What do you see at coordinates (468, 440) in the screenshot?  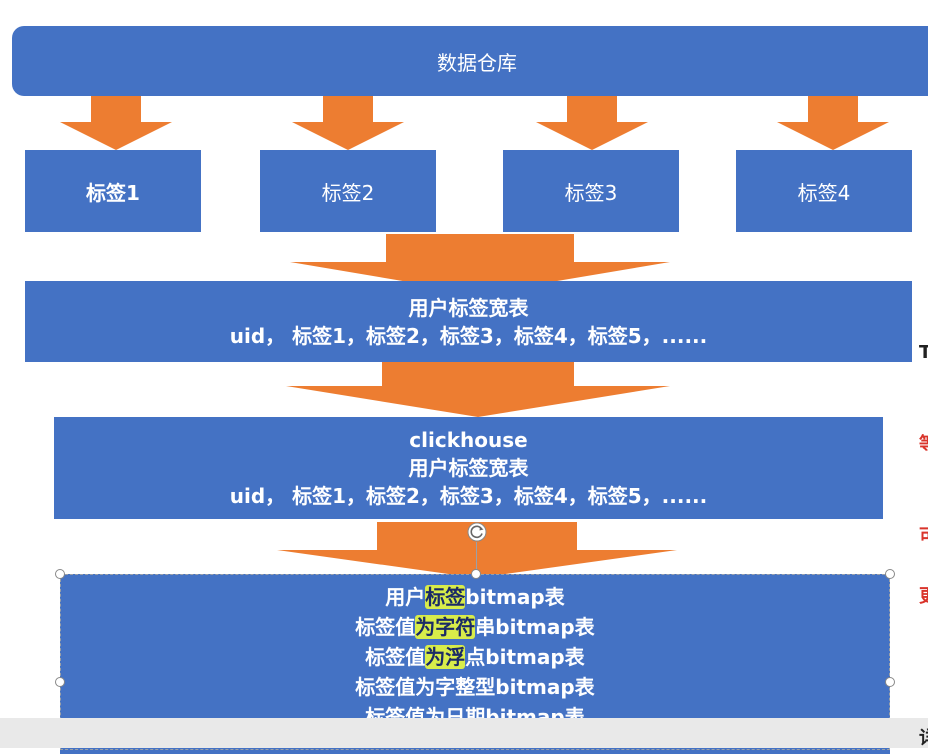 I see `clickhouse-engine-label: clickhouse` at bounding box center [468, 440].